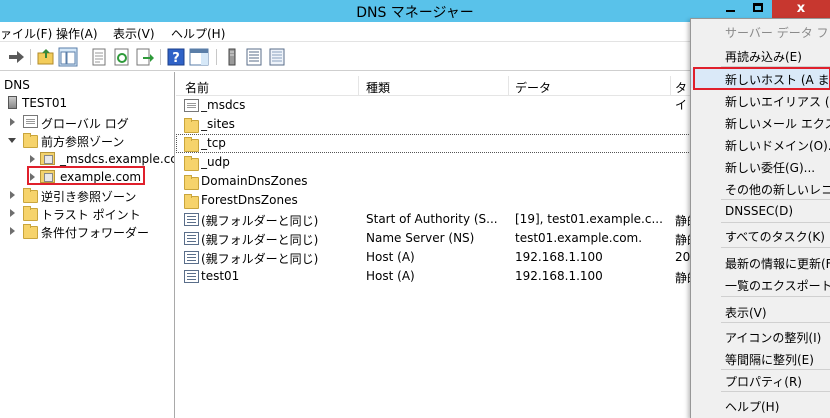  I want to click on tree-item-conditional-forwarders: 条件付フォワーダー, so click(91, 231).